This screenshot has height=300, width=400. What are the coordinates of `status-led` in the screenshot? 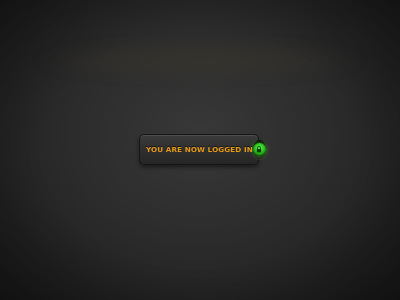 It's located at (259, 149).